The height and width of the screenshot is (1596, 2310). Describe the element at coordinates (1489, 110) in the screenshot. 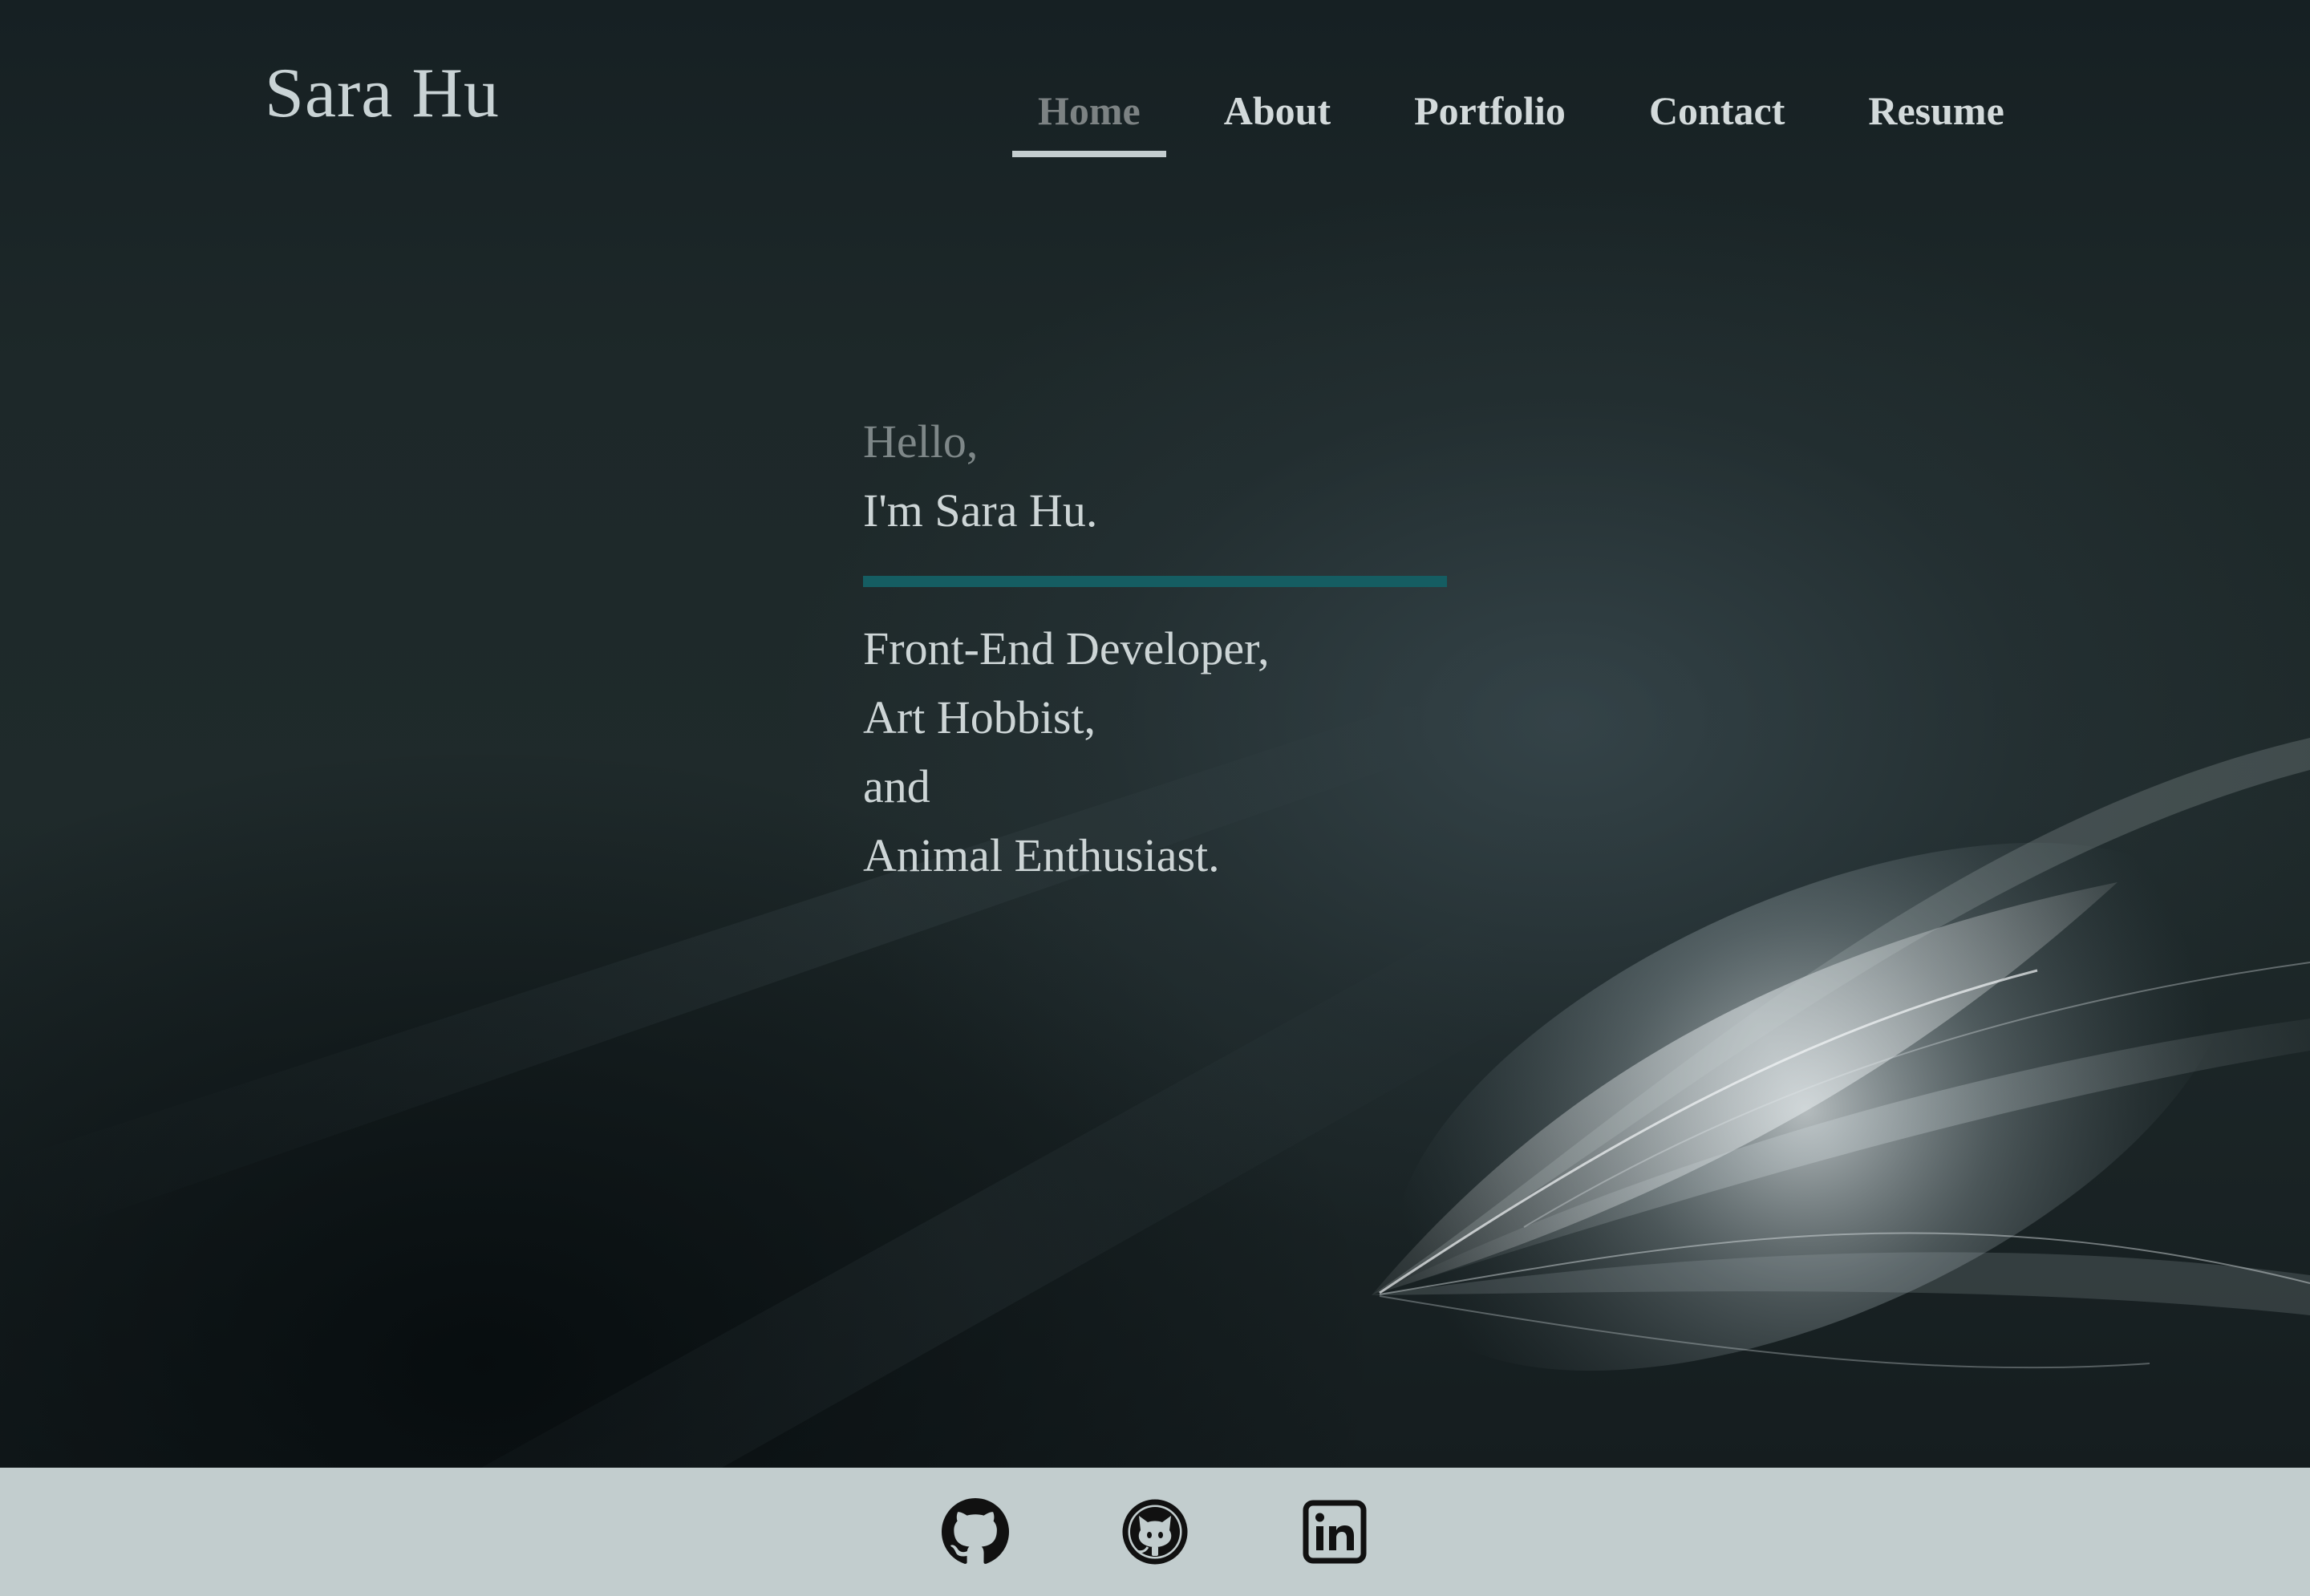

I see `nav-portfolio: Portfolio` at that location.